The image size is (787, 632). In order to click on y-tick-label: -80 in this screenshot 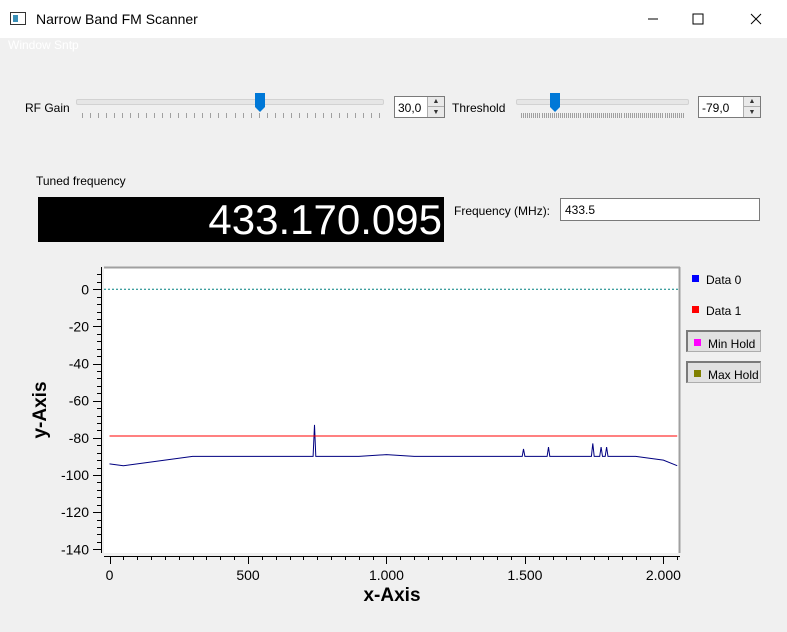, I will do `click(79, 438)`.